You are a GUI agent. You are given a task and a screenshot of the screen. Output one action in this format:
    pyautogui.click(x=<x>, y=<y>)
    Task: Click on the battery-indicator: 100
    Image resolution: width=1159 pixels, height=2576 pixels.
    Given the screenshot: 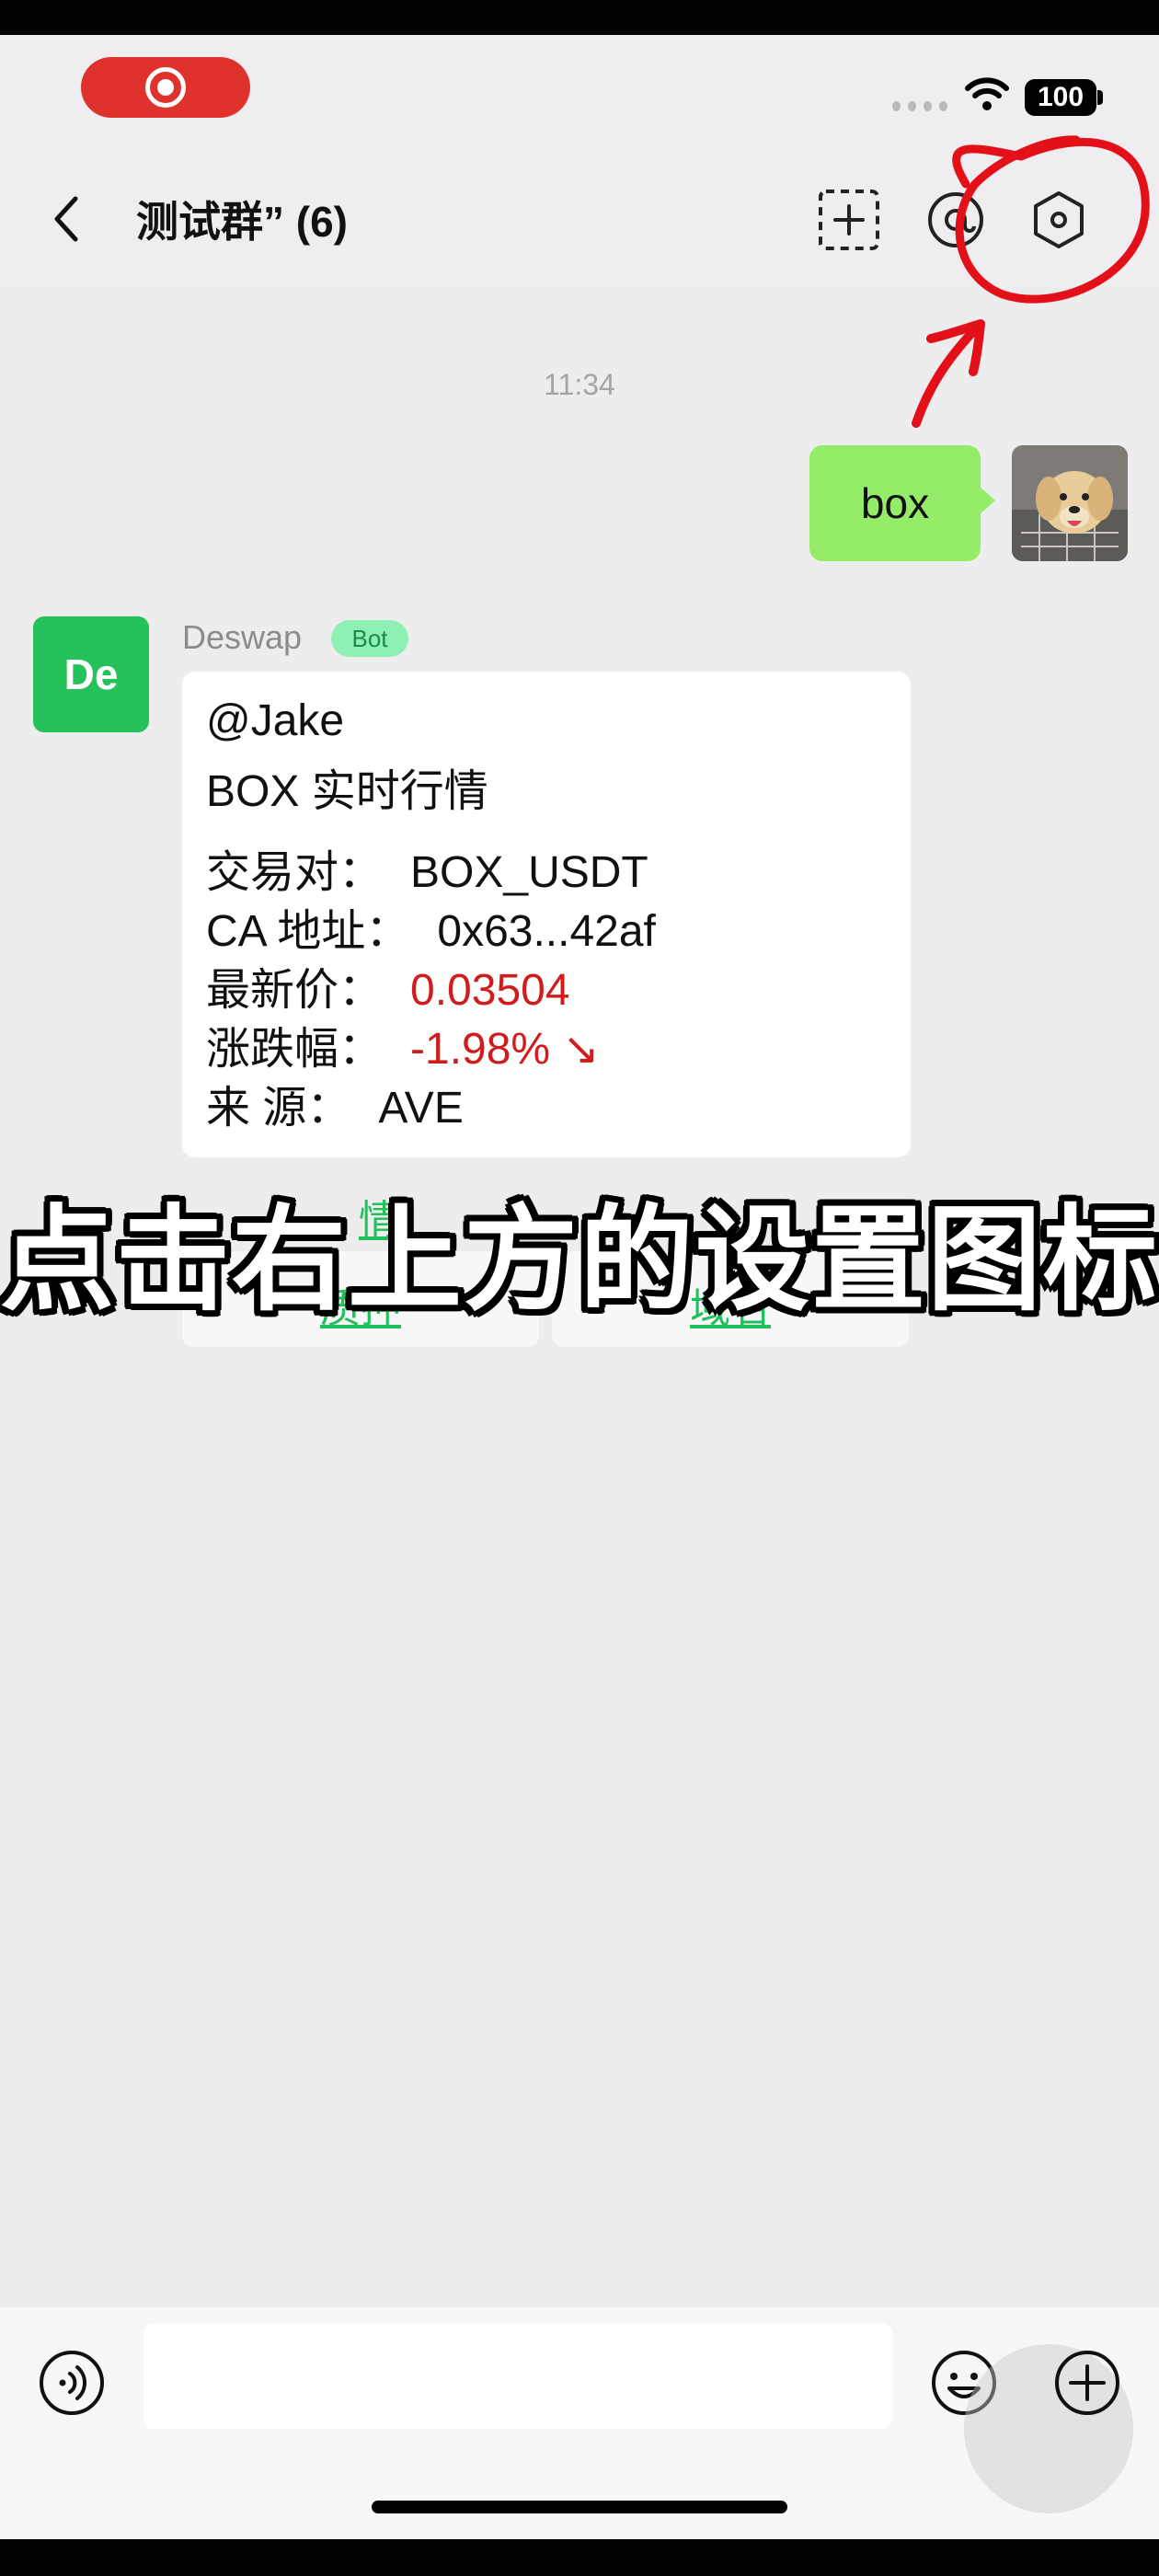 What is the action you would take?
    pyautogui.click(x=1060, y=97)
    